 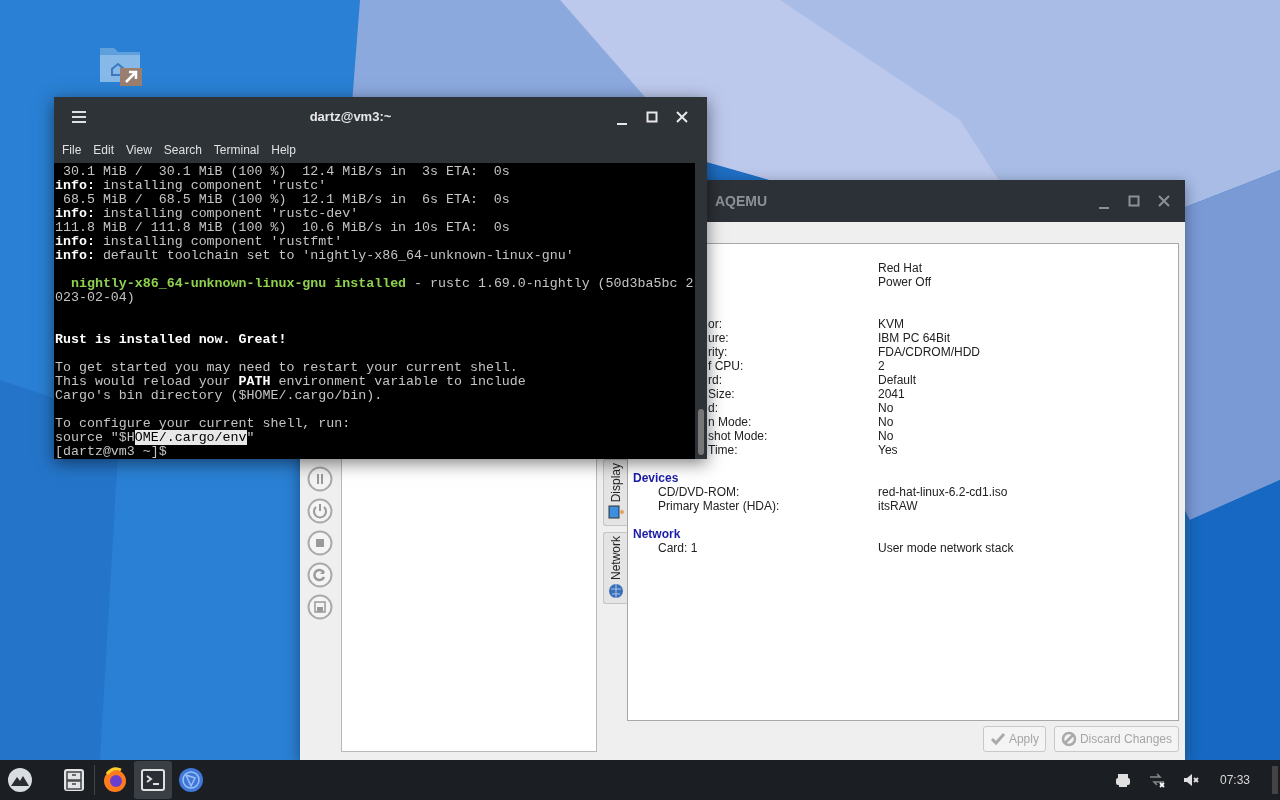 I want to click on menu-icon, so click(x=79, y=117).